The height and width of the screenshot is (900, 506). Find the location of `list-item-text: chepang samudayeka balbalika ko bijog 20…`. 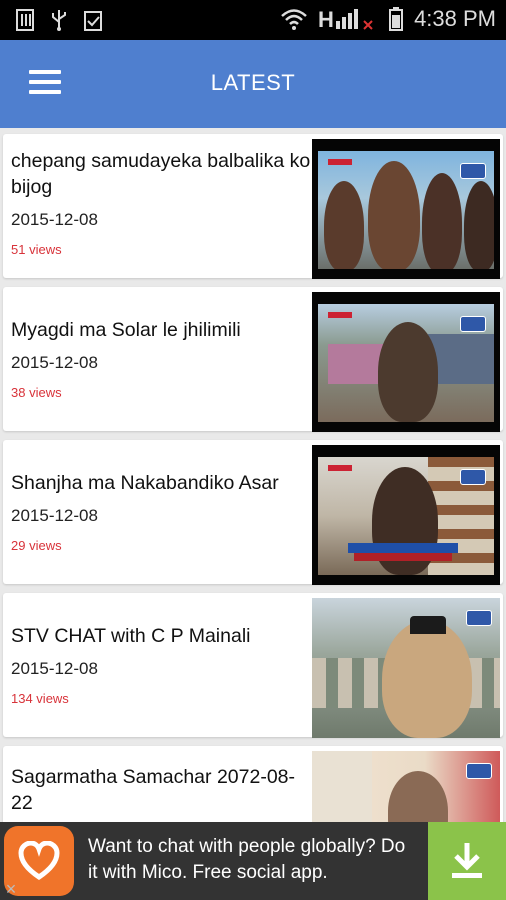

list-item-text: chepang samudayeka balbalika ko bijog 20… is located at coordinates (161, 202).